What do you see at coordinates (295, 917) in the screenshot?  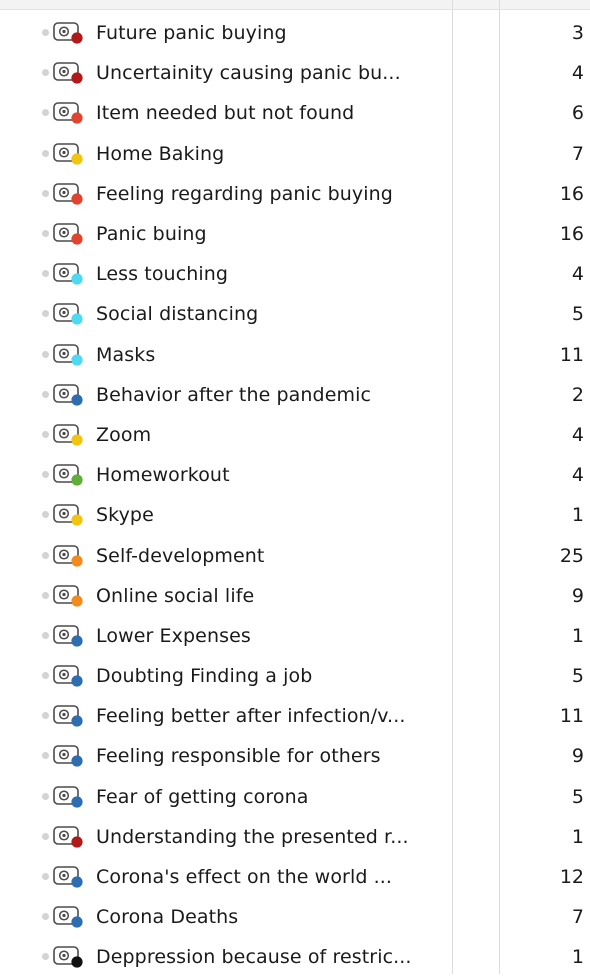 I see `code-row: Corona Deaths 7` at bounding box center [295, 917].